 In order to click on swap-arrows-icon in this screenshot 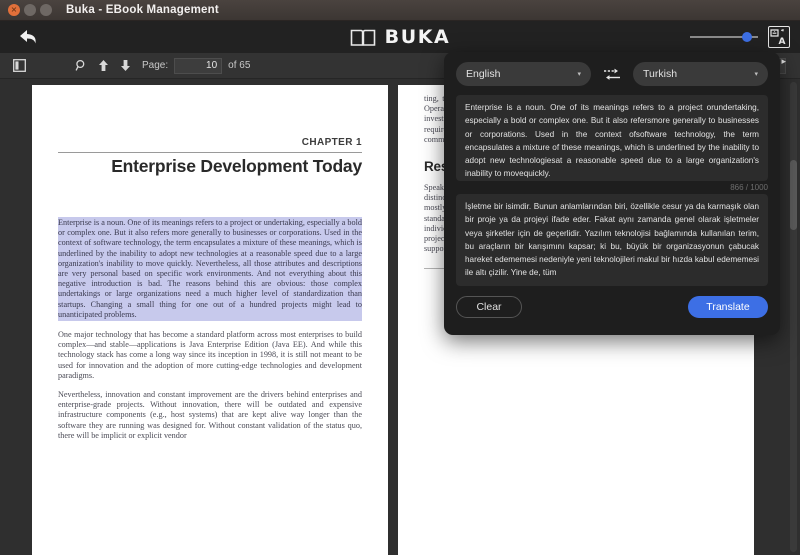, I will do `click(612, 74)`.